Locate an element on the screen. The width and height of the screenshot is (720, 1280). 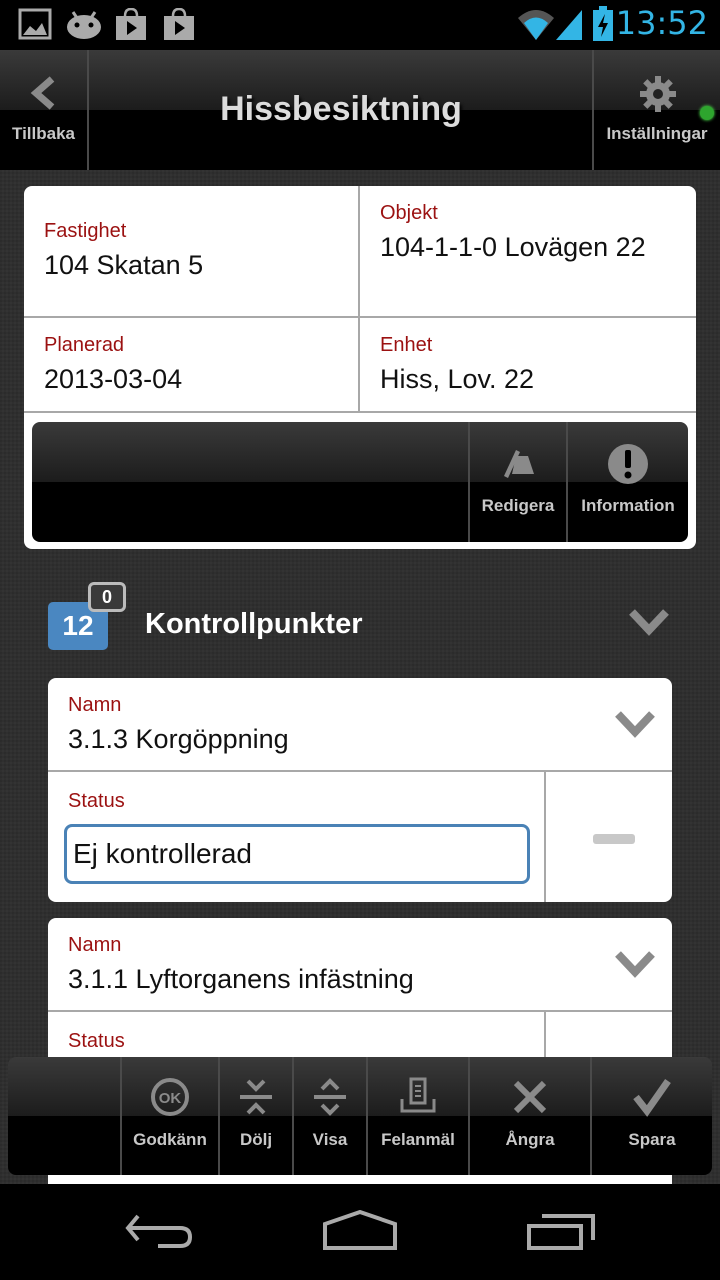
ok-icon: OK is located at coordinates (170, 1097).